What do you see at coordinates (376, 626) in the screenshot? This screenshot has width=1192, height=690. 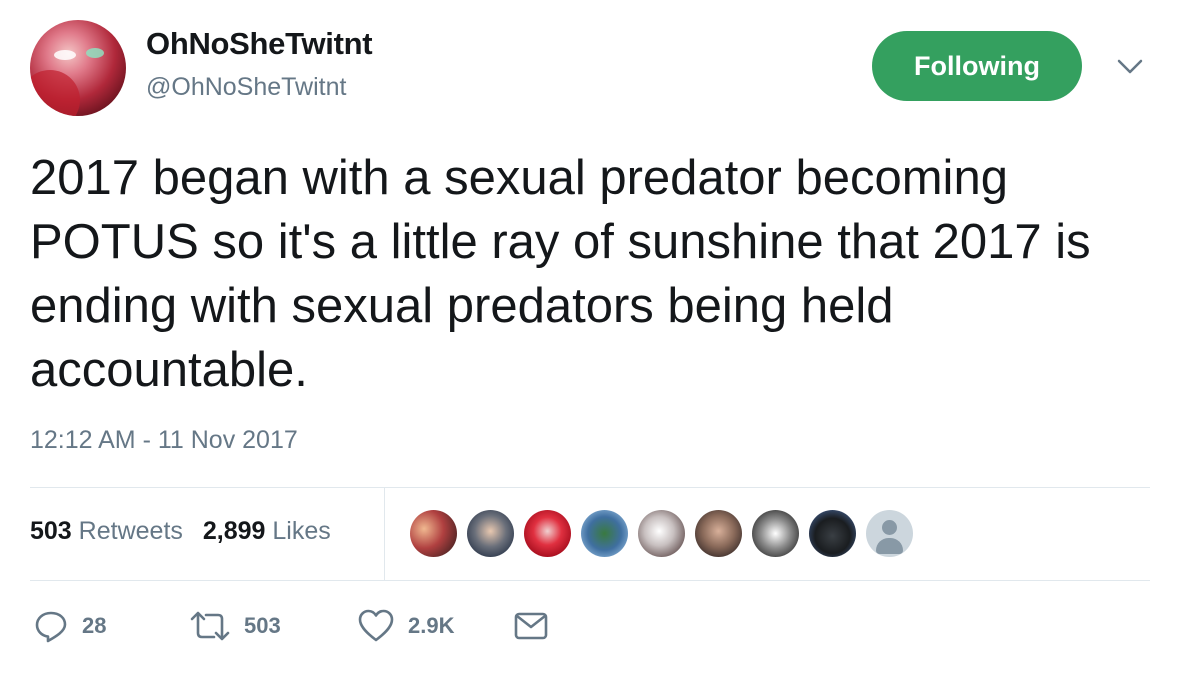 I see `heart-icon` at bounding box center [376, 626].